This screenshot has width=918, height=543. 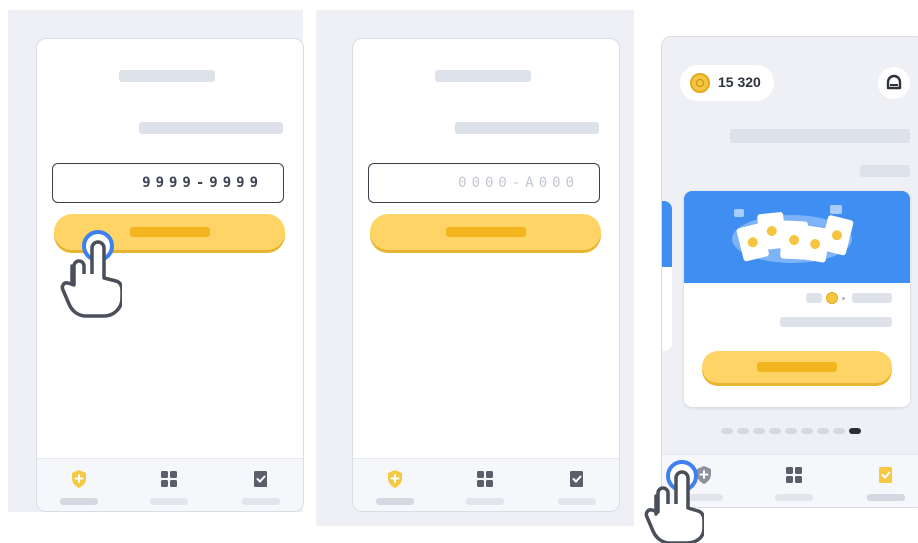 I want to click on skeleton-see-all, so click(x=885, y=171).